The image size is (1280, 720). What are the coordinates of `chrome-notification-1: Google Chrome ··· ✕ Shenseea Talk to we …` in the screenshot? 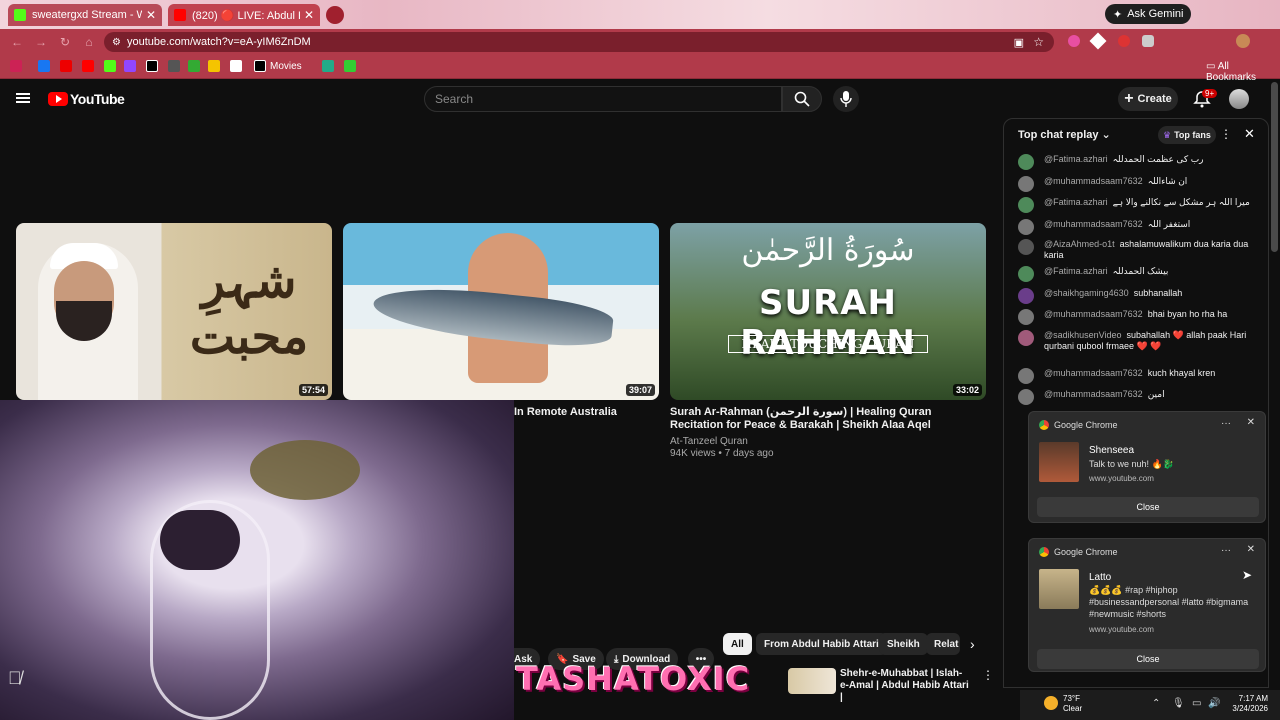 It's located at (1147, 467).